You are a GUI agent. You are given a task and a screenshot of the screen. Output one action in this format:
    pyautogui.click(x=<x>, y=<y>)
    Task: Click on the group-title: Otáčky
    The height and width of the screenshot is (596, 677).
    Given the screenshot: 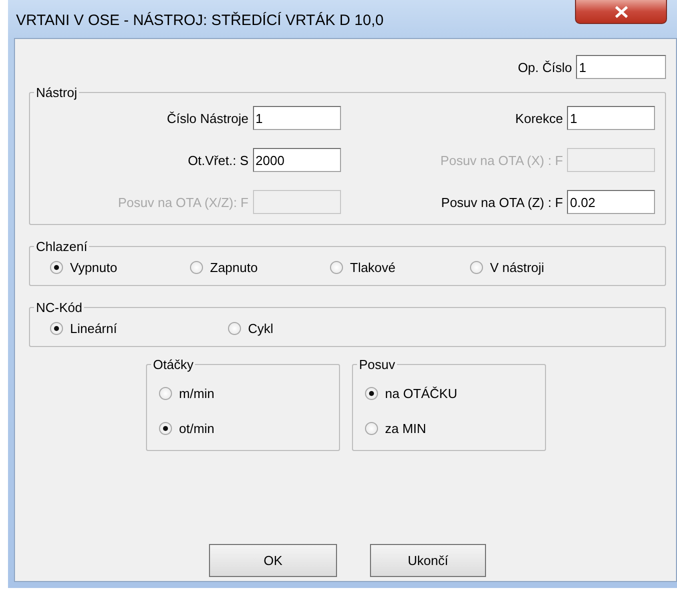 What is the action you would take?
    pyautogui.click(x=173, y=364)
    